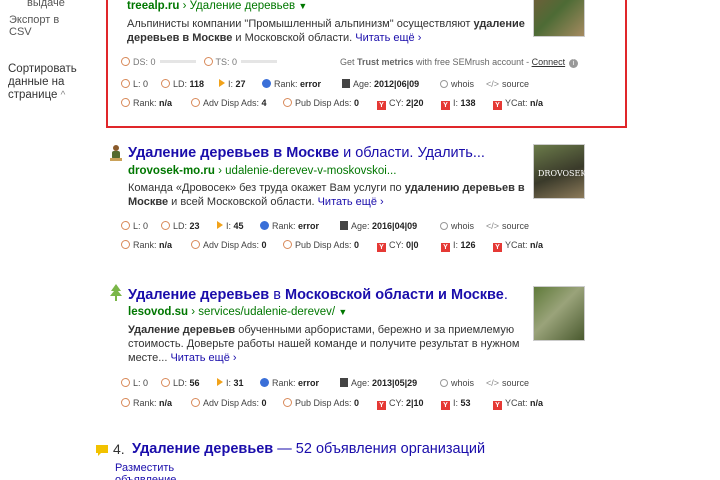 This screenshot has height=480, width=720. What do you see at coordinates (231, 403) in the screenshot?
I see `metric-label: Adv Disp Ads:` at bounding box center [231, 403].